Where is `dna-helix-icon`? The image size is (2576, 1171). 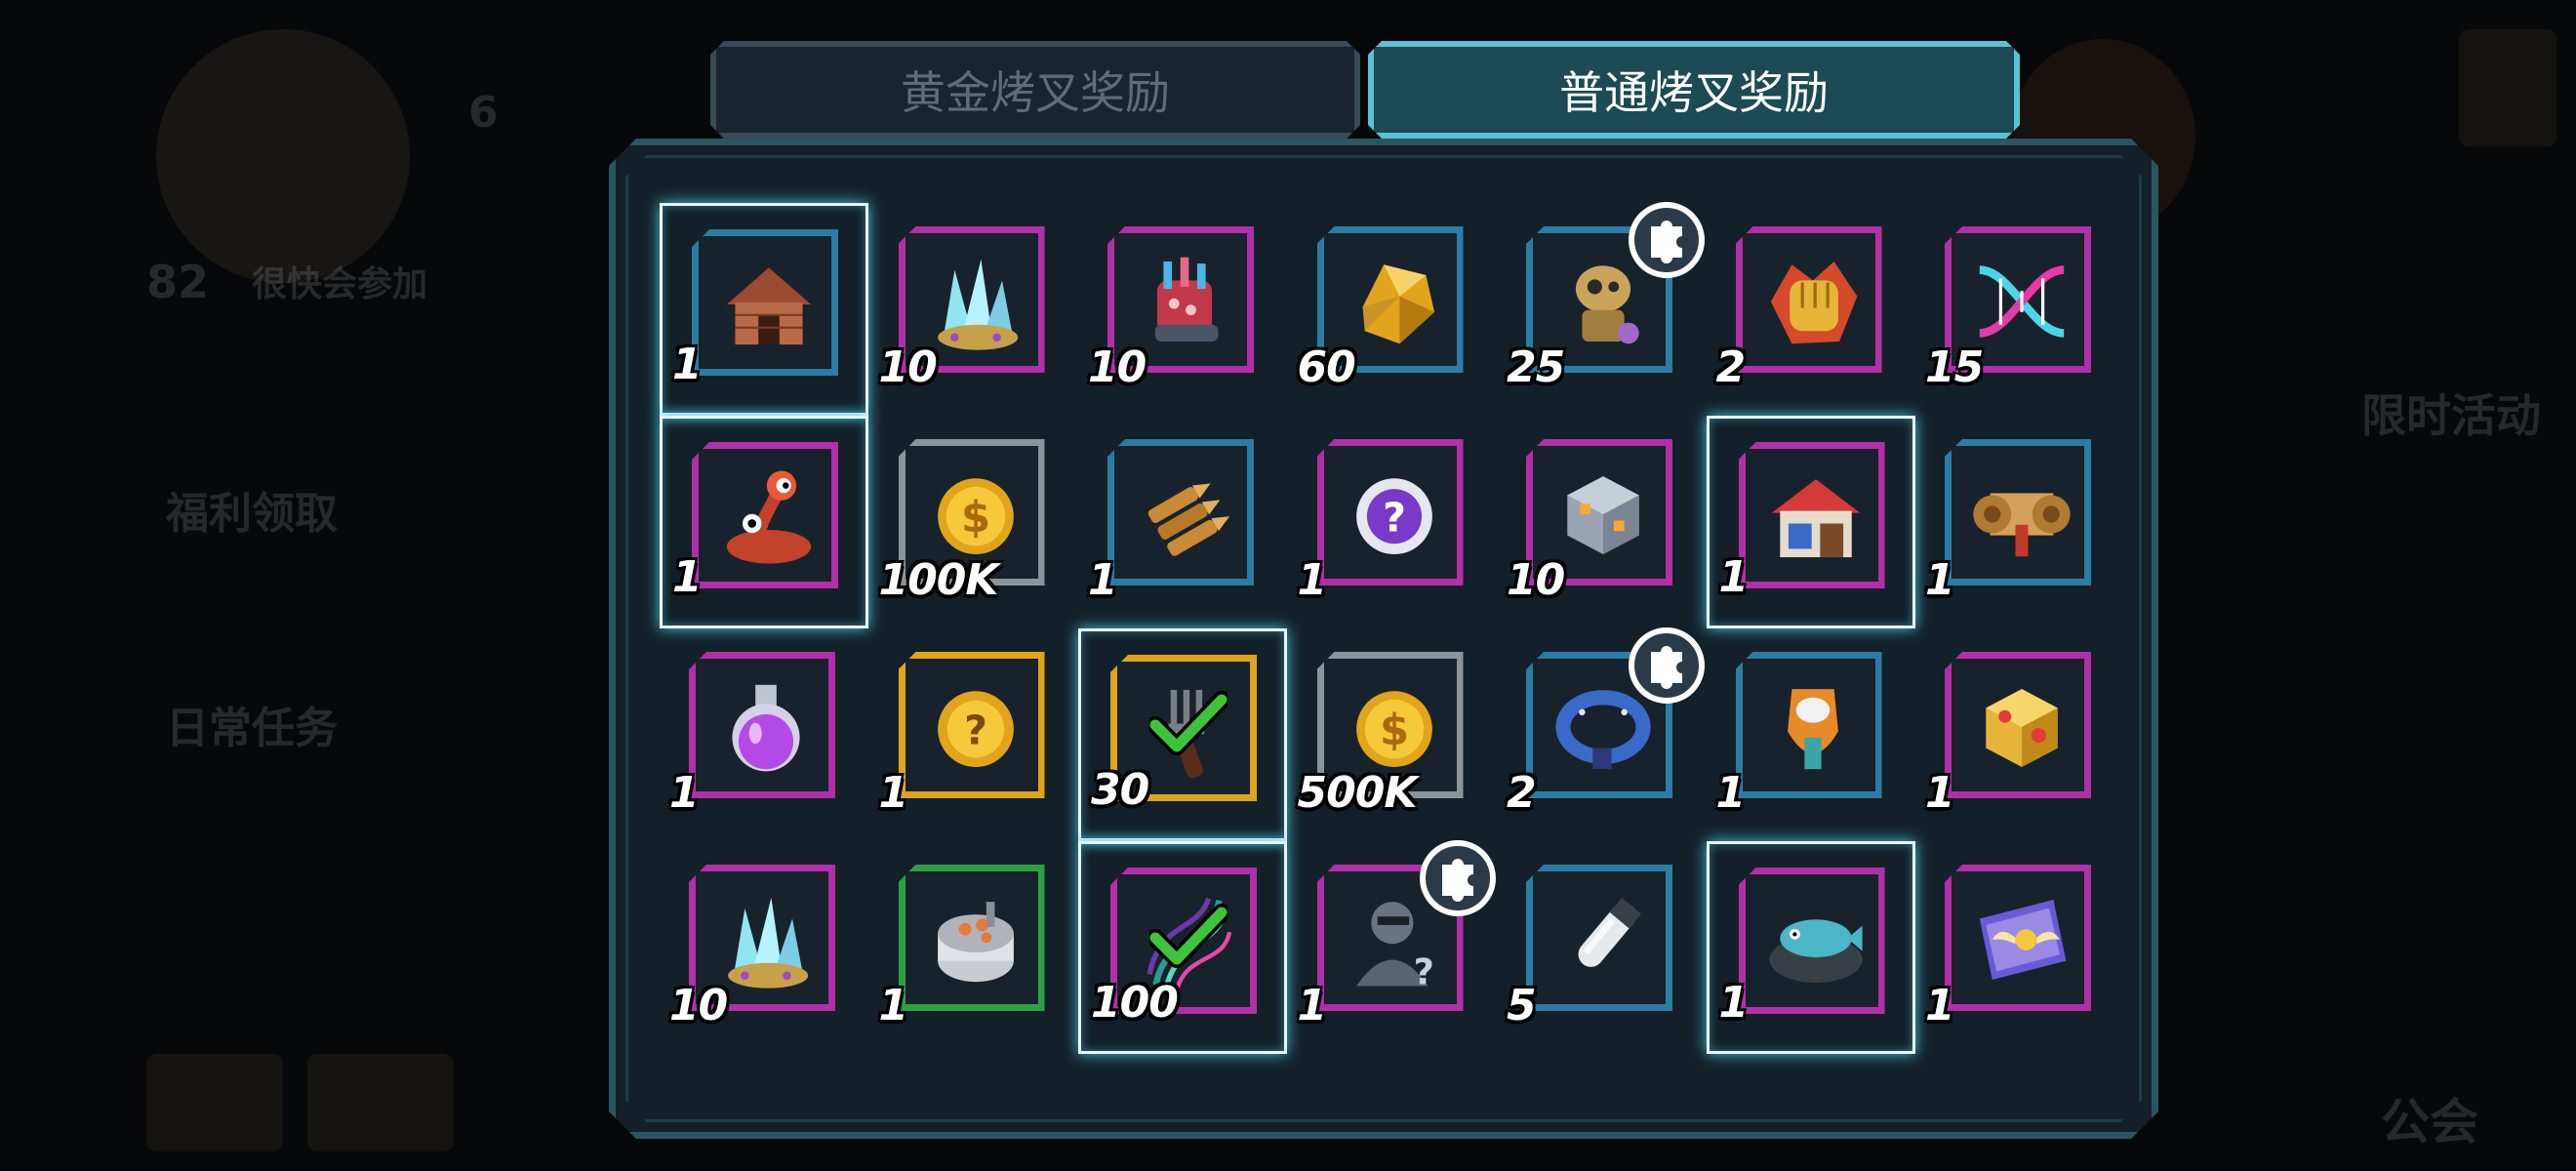 dna-helix-icon is located at coordinates (2021, 301).